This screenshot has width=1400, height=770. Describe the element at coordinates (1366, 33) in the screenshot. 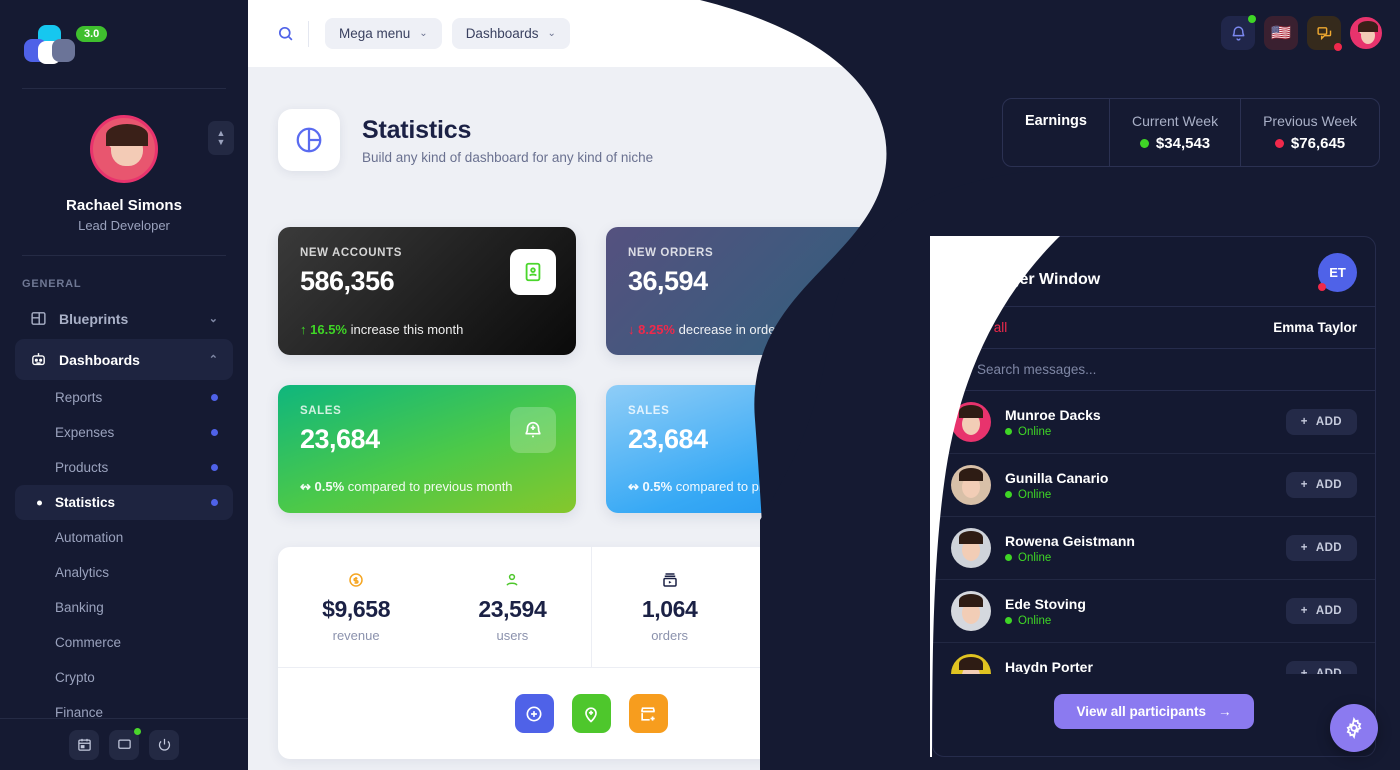

I see `user-avatar-button` at that location.